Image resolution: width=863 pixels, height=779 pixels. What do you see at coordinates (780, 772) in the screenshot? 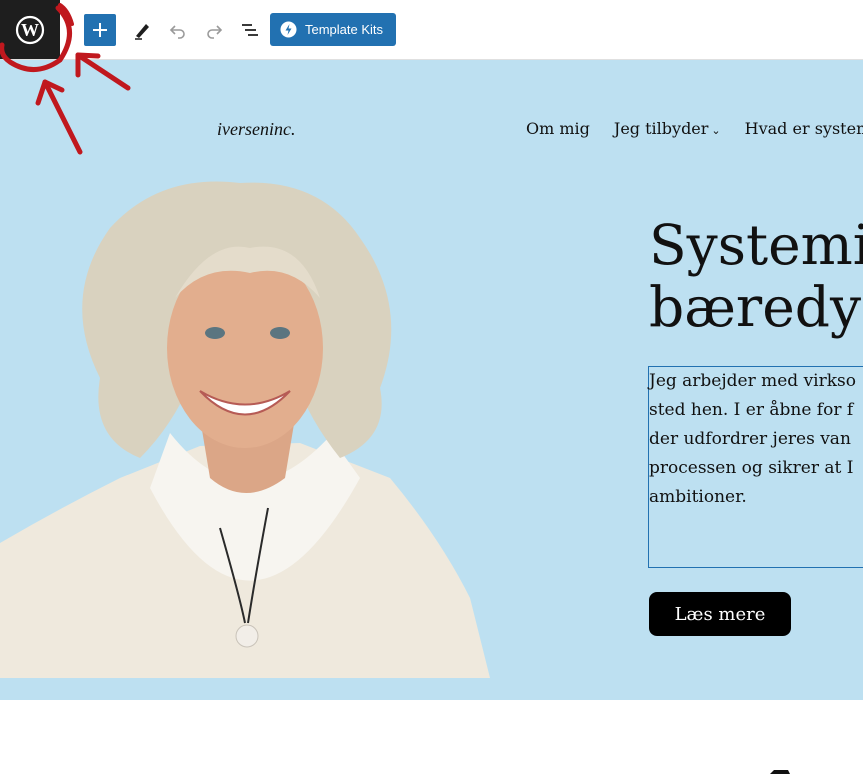
I see `section-heading-fragment` at bounding box center [780, 772].